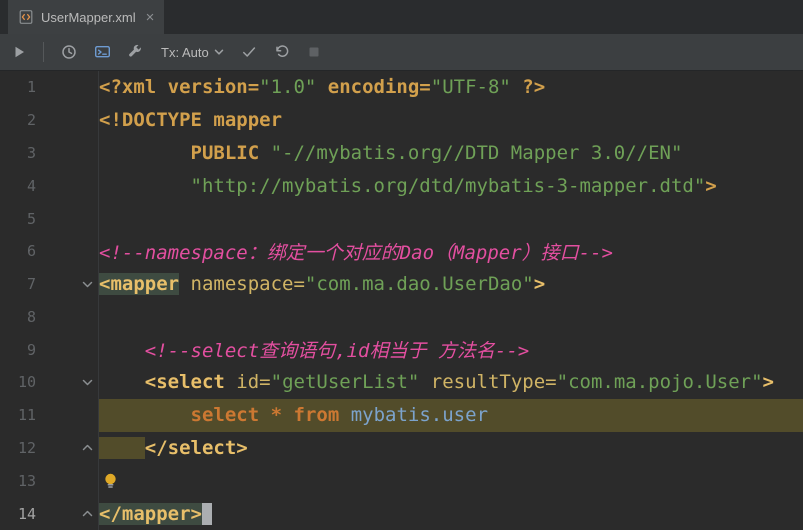  I want to click on token: namespace=, so click(247, 284).